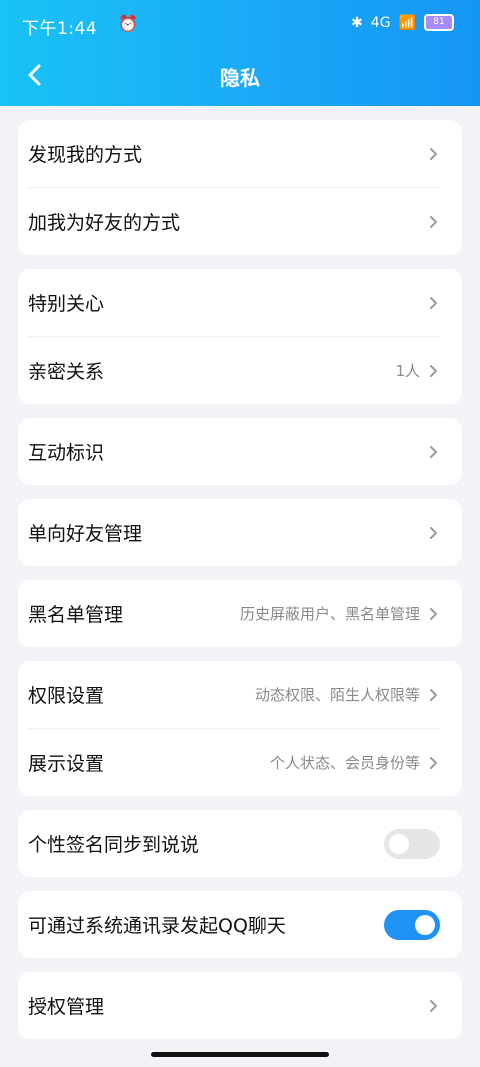 This screenshot has width=480, height=1067. What do you see at coordinates (104, 223) in the screenshot?
I see `item-label: 加我为好友的方式` at bounding box center [104, 223].